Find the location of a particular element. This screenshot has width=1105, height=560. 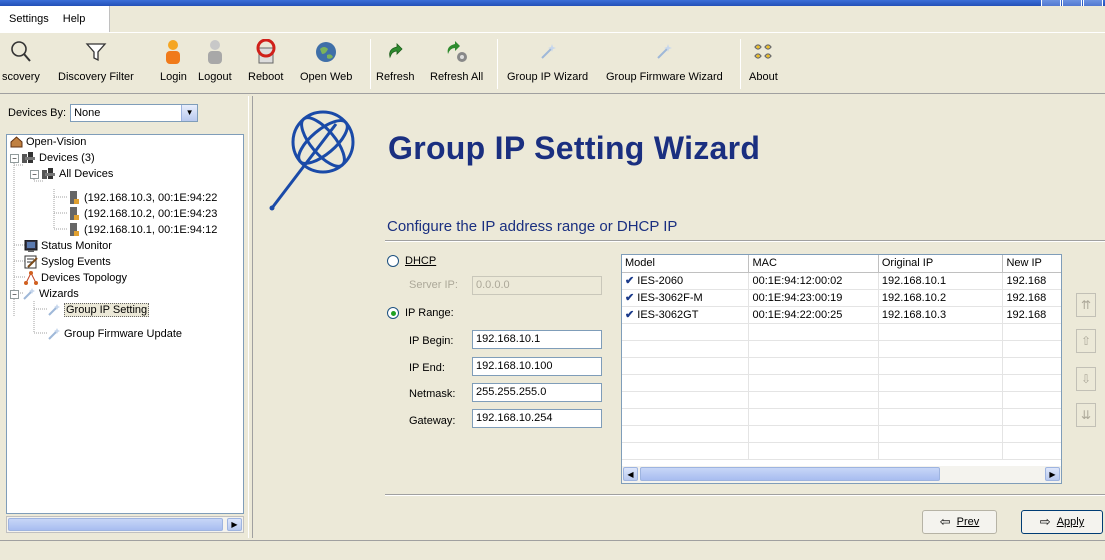

move-up-button: ⇧ is located at coordinates (1086, 341).